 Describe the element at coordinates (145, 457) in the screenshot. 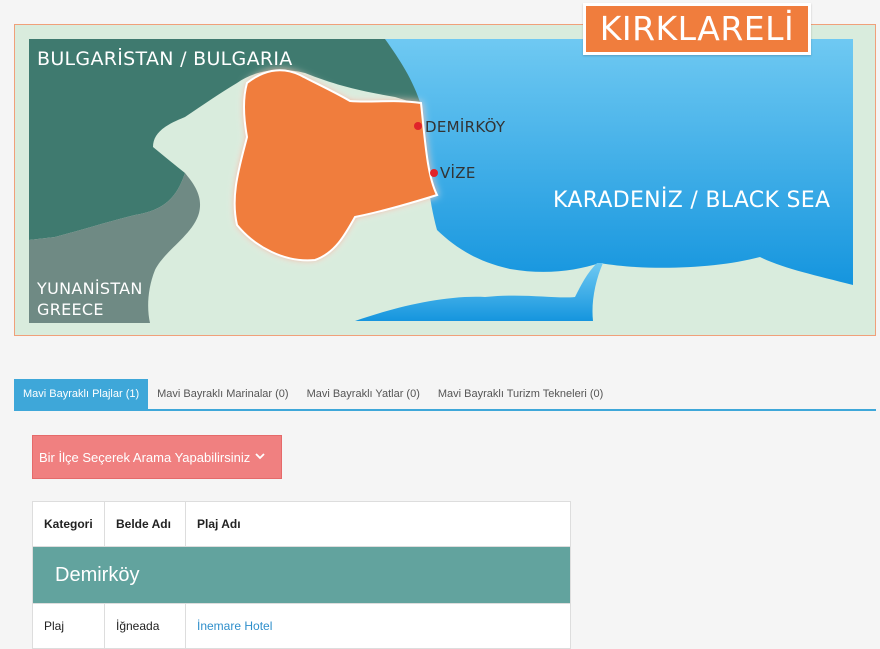

I see `district-select-label: Bir İlçe Seçerek Arama Yapabilirsiniz` at that location.